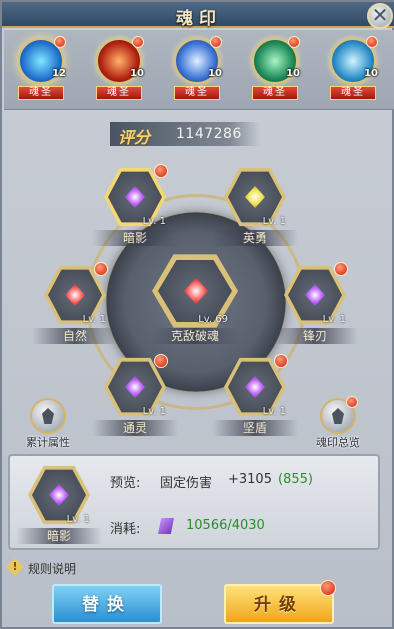  Describe the element at coordinates (255, 238) in the screenshot. I see `gem-name: 英勇` at that location.